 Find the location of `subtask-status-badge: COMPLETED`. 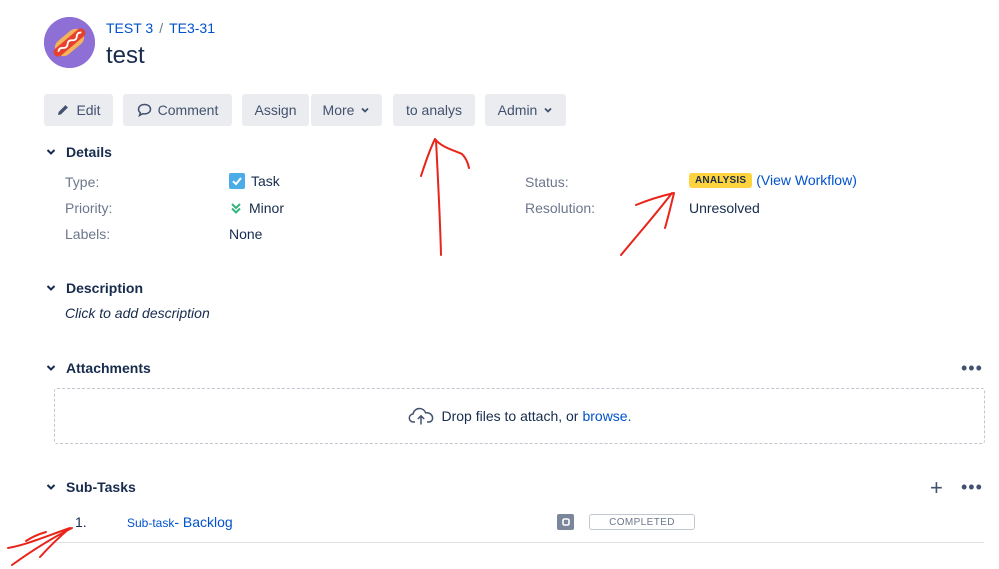

subtask-status-badge: COMPLETED is located at coordinates (642, 522).